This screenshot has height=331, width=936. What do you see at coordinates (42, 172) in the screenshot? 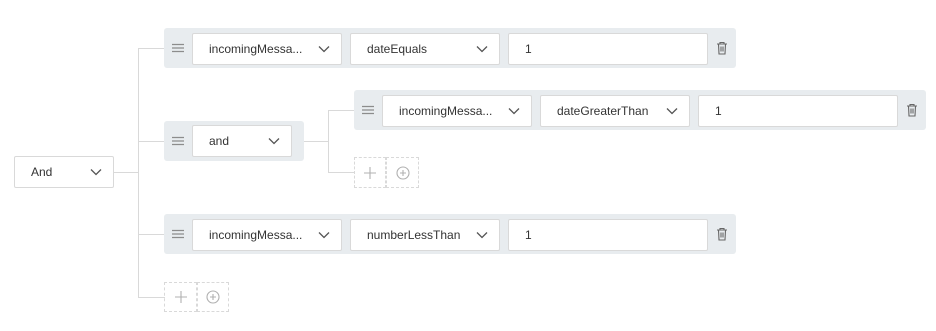
I see `root-operator-label: And` at bounding box center [42, 172].